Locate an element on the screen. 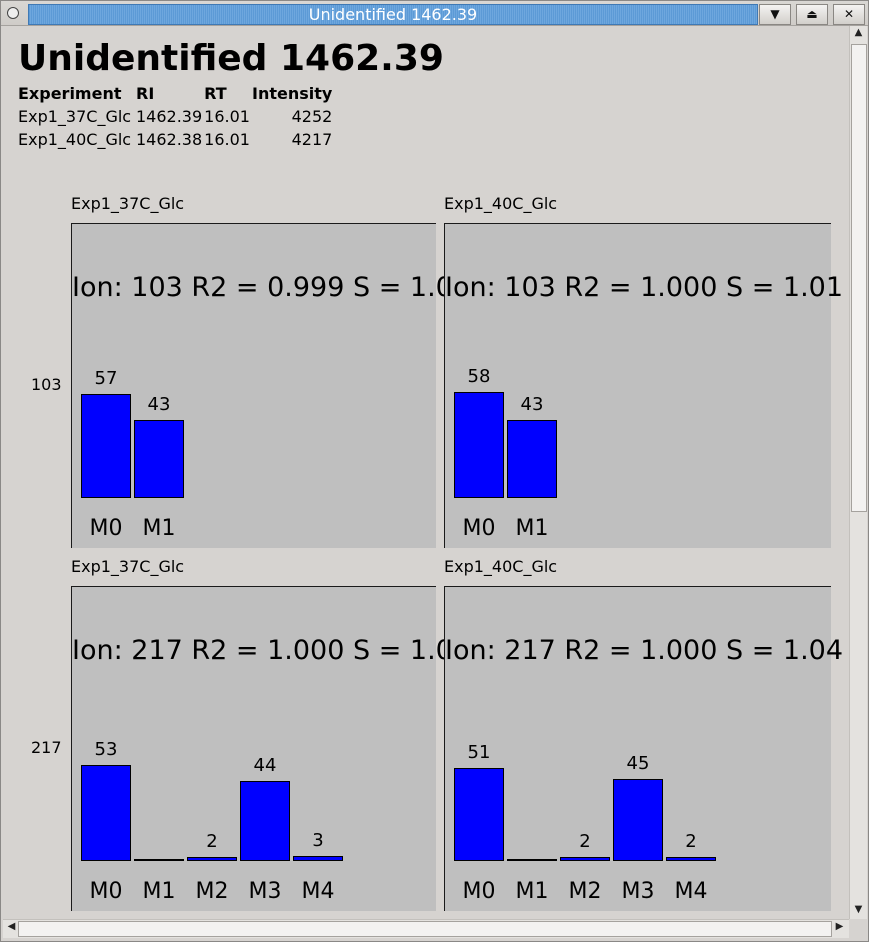  horizontal-scroll-thumb is located at coordinates (425, 929).